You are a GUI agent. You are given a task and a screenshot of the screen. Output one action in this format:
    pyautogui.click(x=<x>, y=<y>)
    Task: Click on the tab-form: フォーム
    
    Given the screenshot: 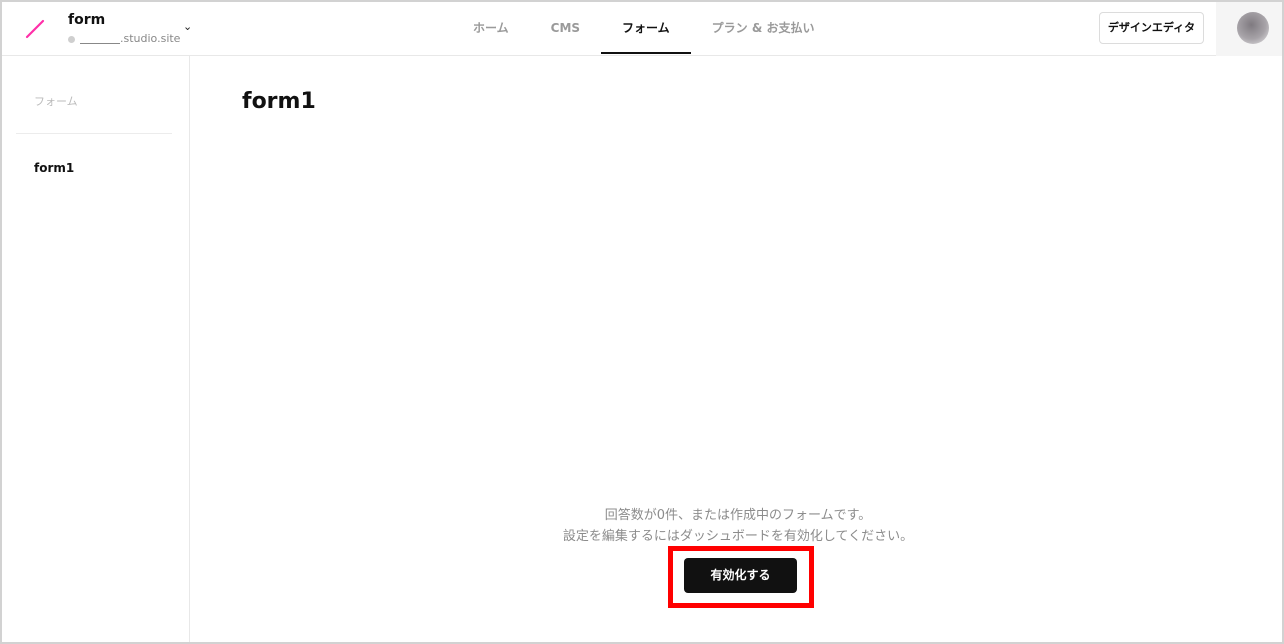 What is the action you would take?
    pyautogui.click(x=646, y=28)
    